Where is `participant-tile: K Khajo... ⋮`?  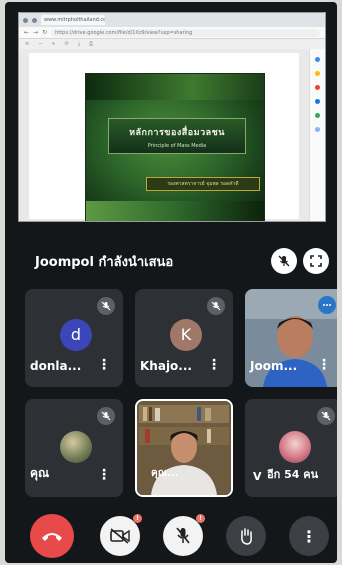
participant-tile: K Khajo... ⋮ is located at coordinates (184, 338).